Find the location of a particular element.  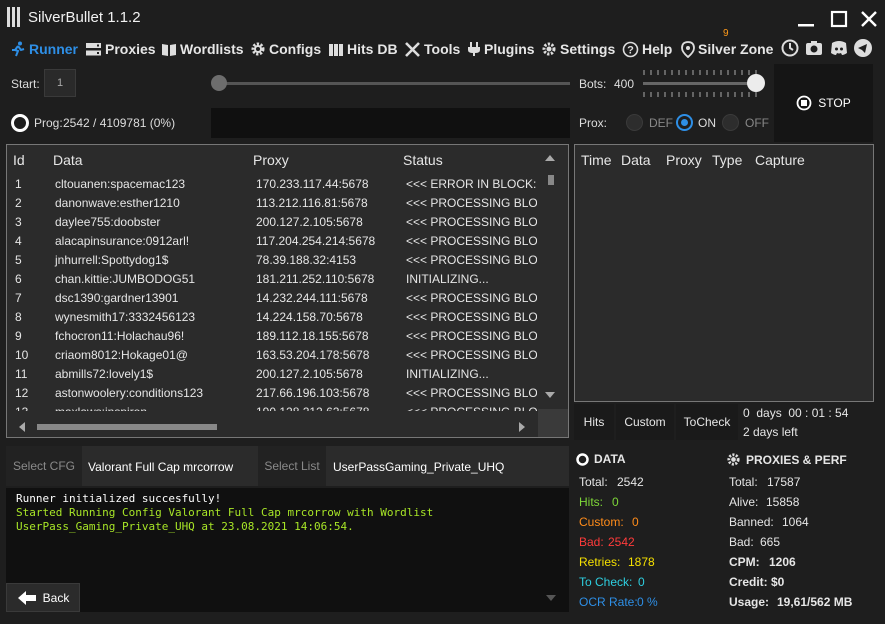

start-input: 1 is located at coordinates (60, 83).